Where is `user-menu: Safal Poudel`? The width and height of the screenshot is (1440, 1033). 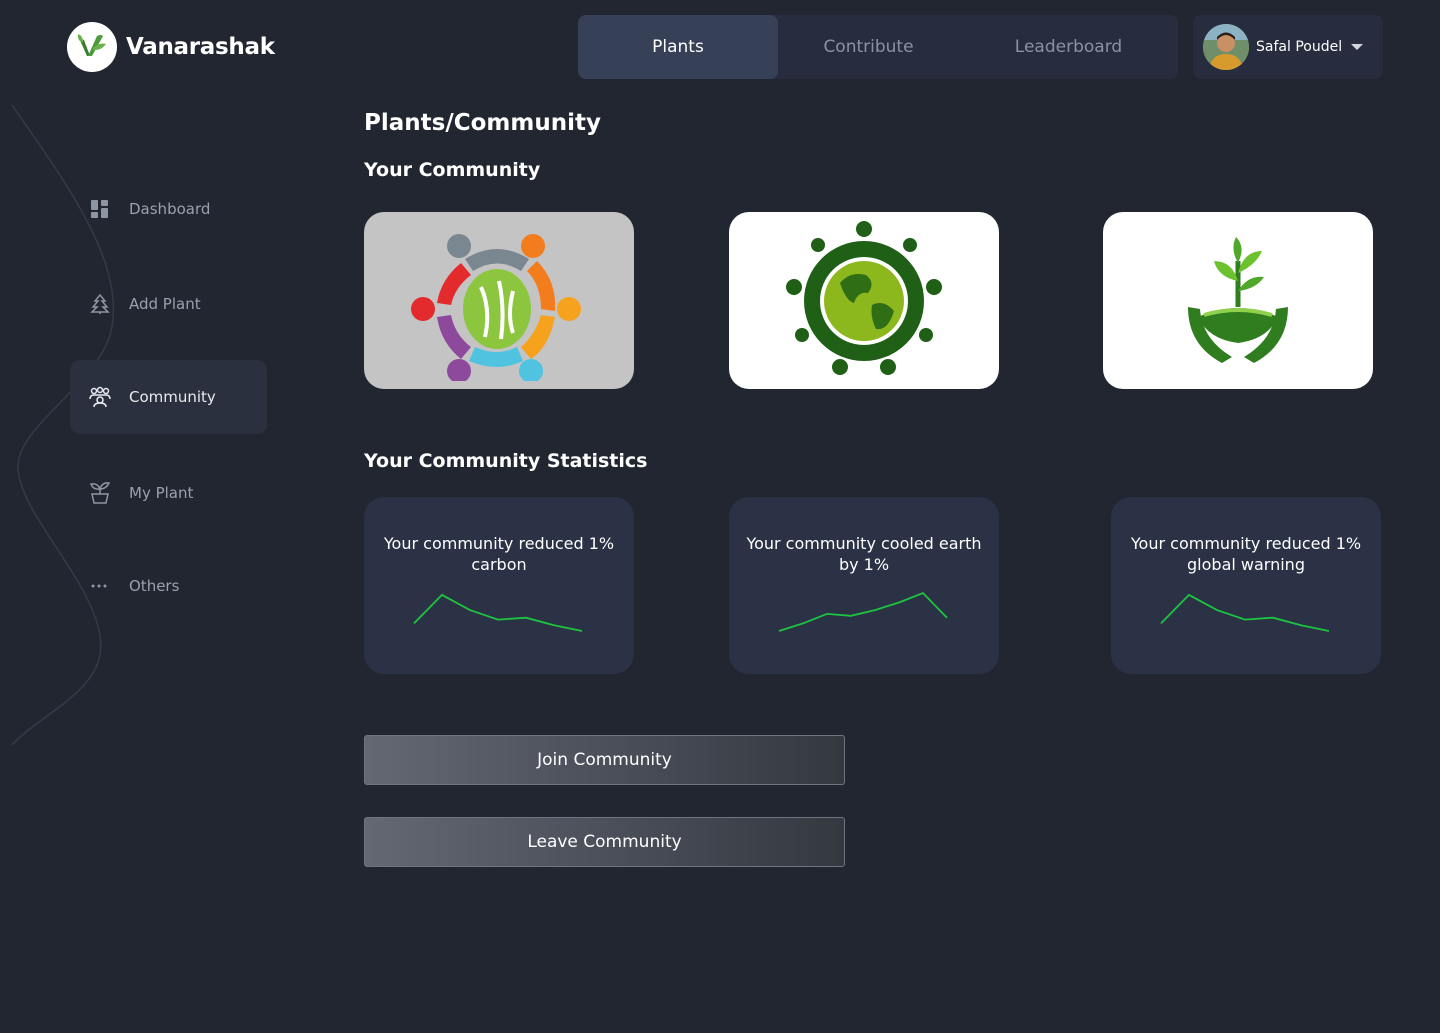 user-menu: Safal Poudel is located at coordinates (1288, 47).